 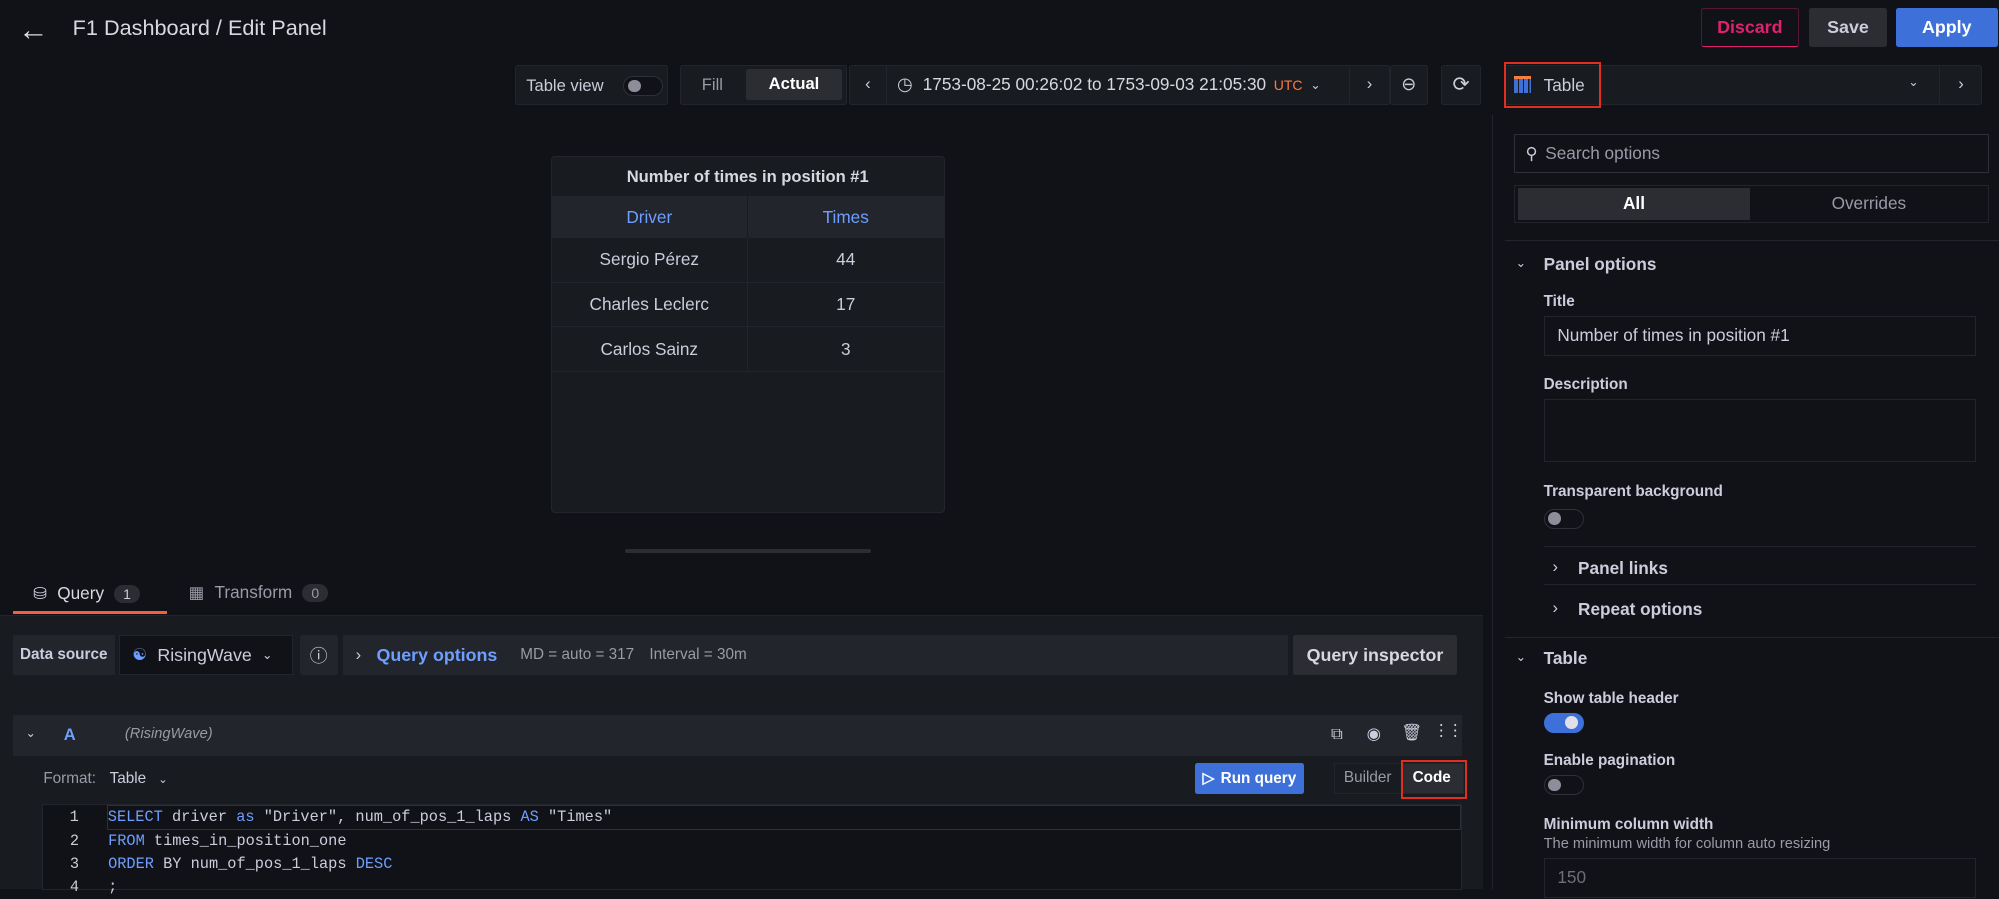 I want to click on search-icon: ⚲, so click(x=1531, y=153).